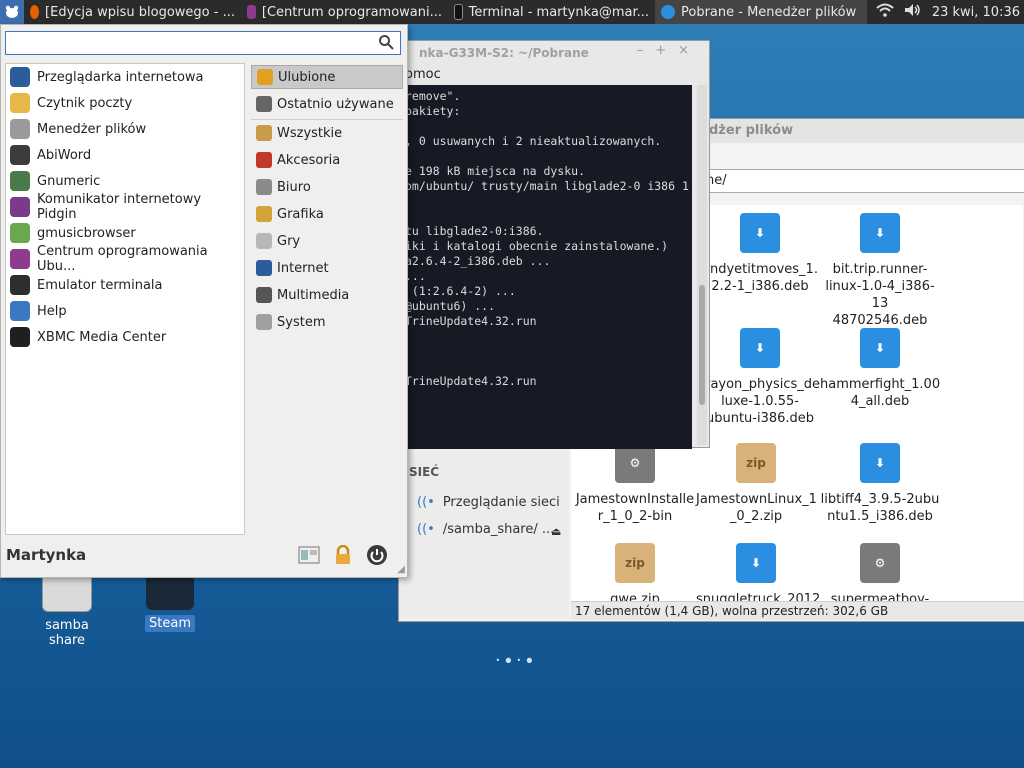 Image resolution: width=1024 pixels, height=768 pixels. I want to click on clock: 23 kwi, 10:36, so click(976, 12).